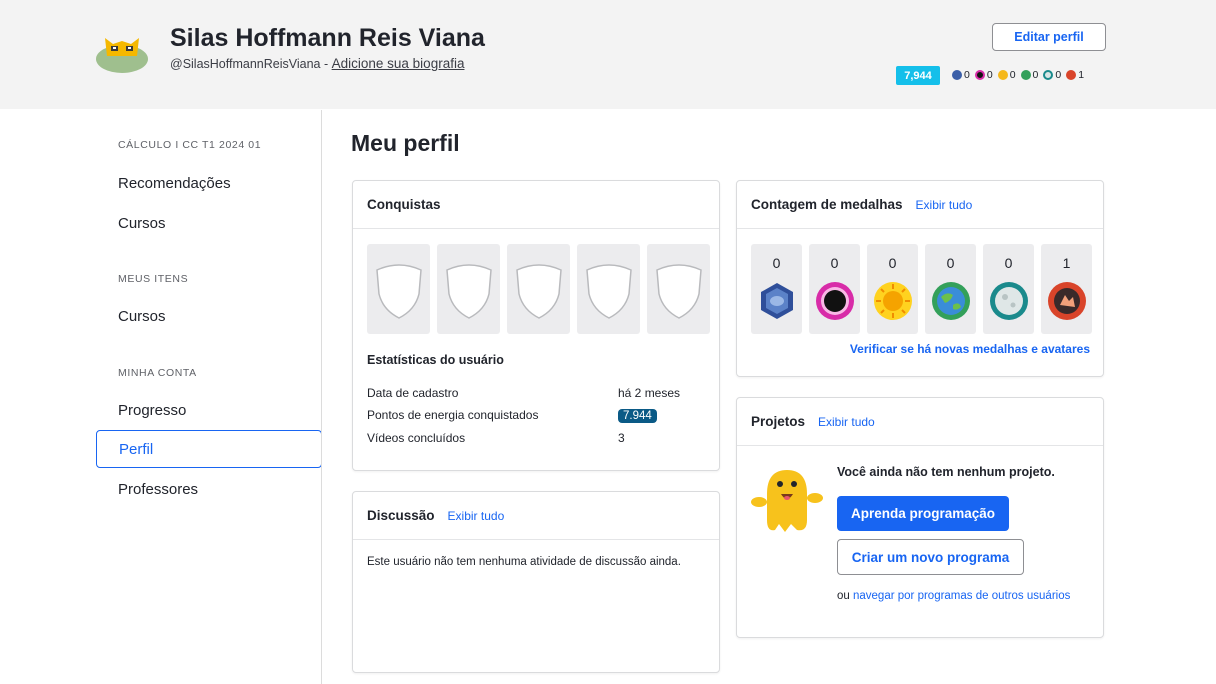 The width and height of the screenshot is (1216, 684). Describe the element at coordinates (453, 415) in the screenshot. I see `stat-label: Pontos de energia conquistados` at that location.